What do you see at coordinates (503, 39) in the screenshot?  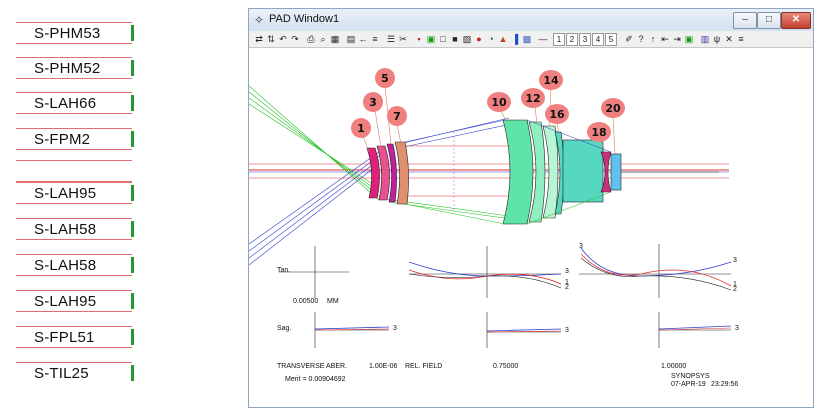 I see `triangle-icon: ▲` at bounding box center [503, 39].